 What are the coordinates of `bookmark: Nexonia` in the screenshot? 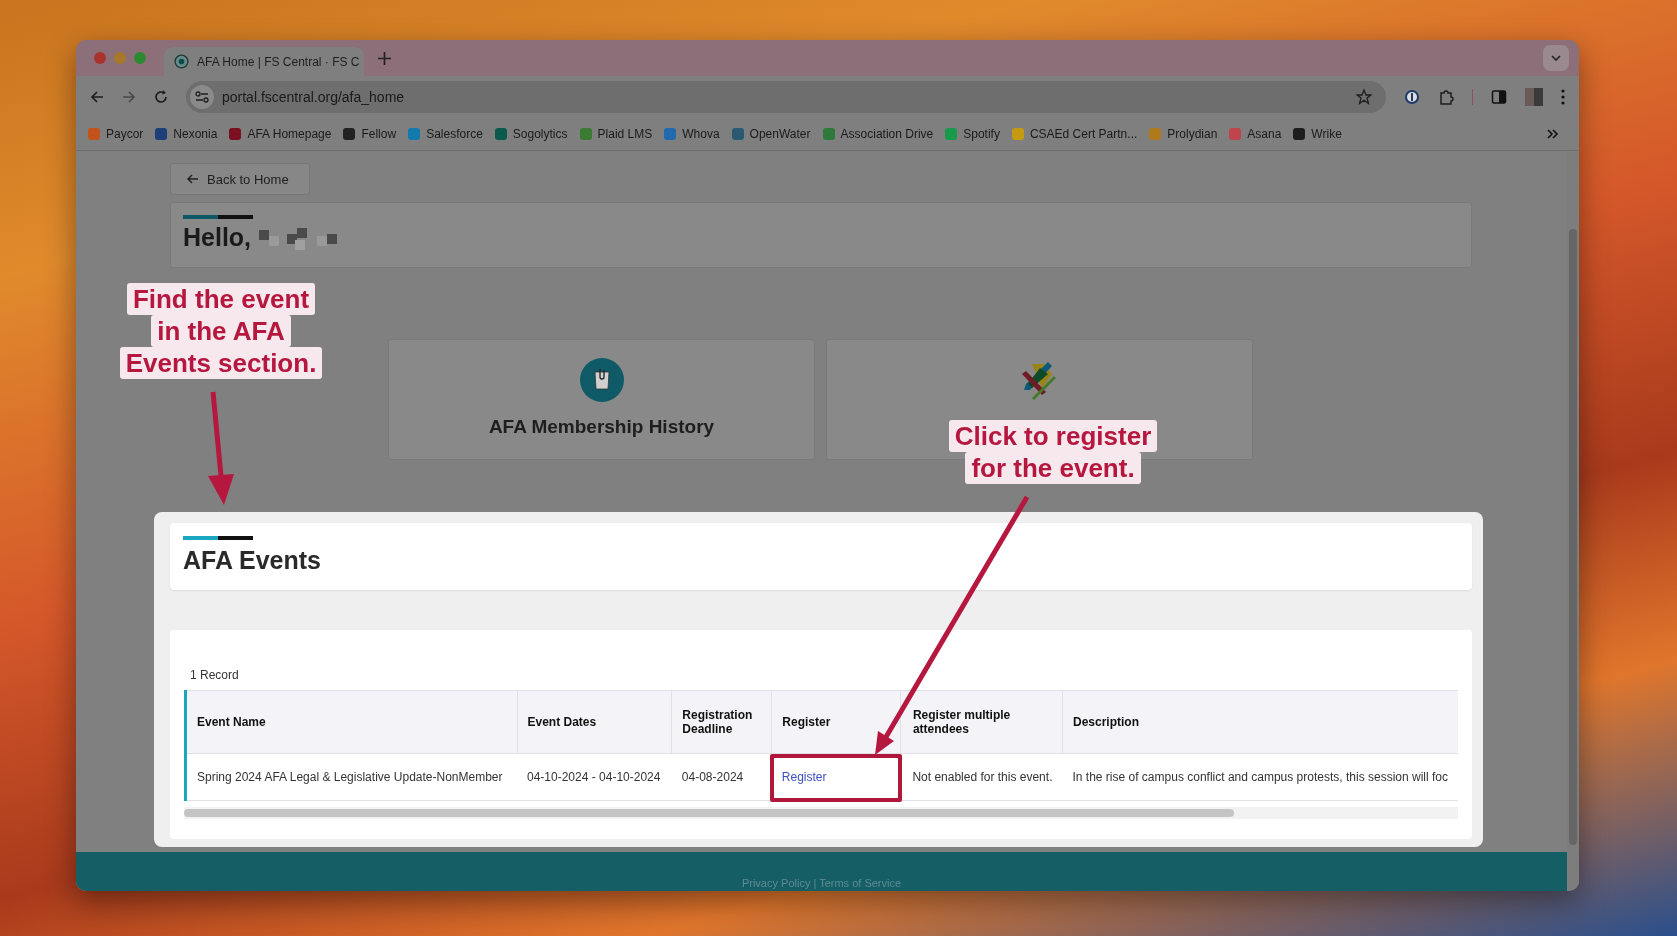 It's located at (186, 134).